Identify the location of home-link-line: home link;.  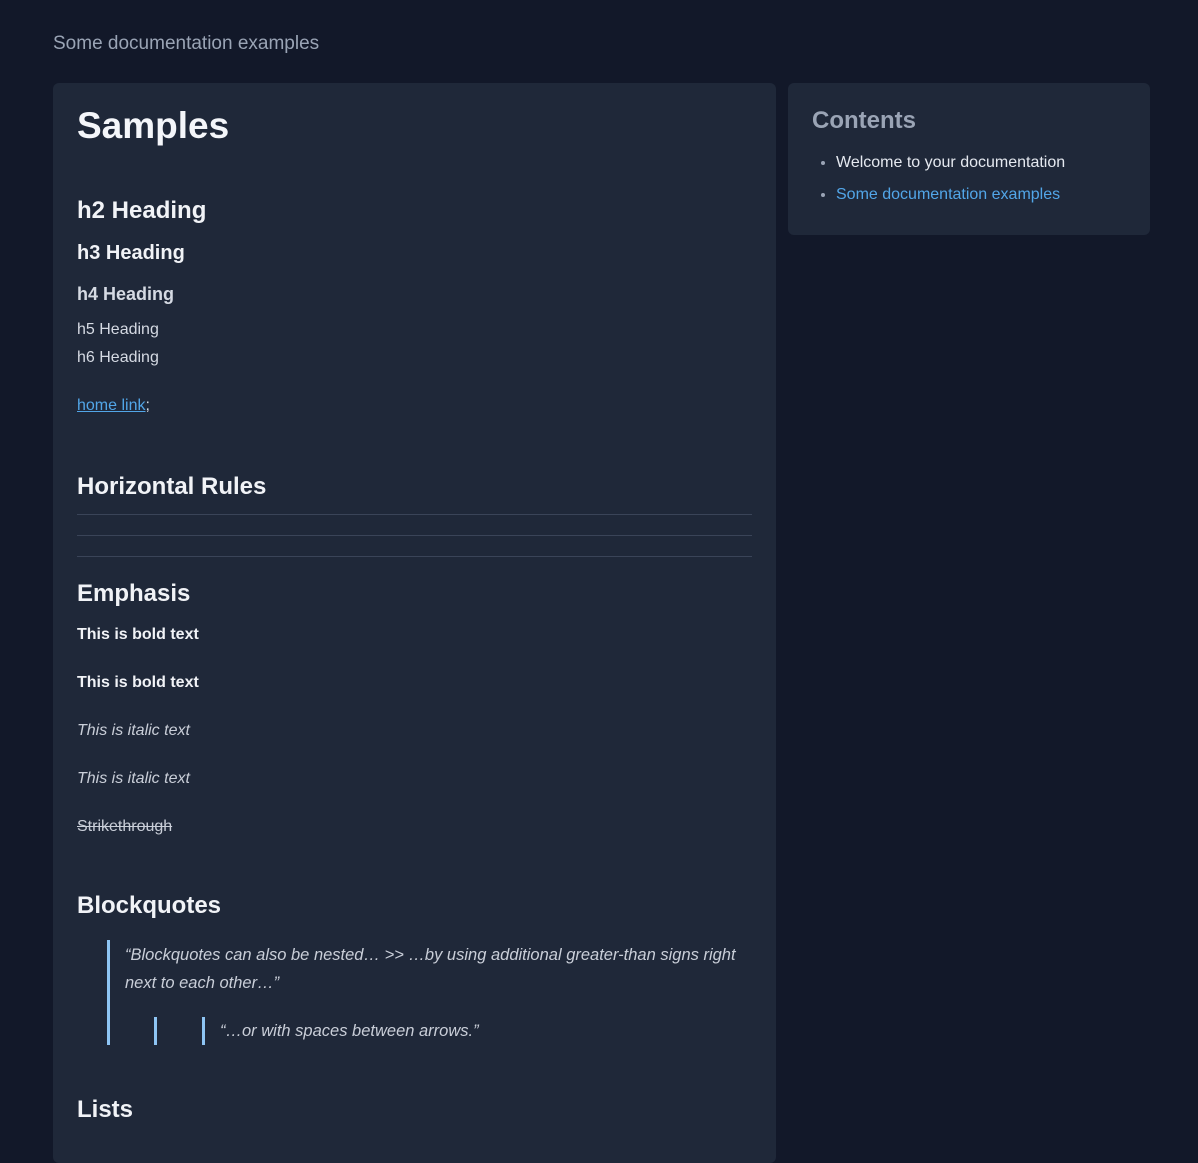
(113, 406).